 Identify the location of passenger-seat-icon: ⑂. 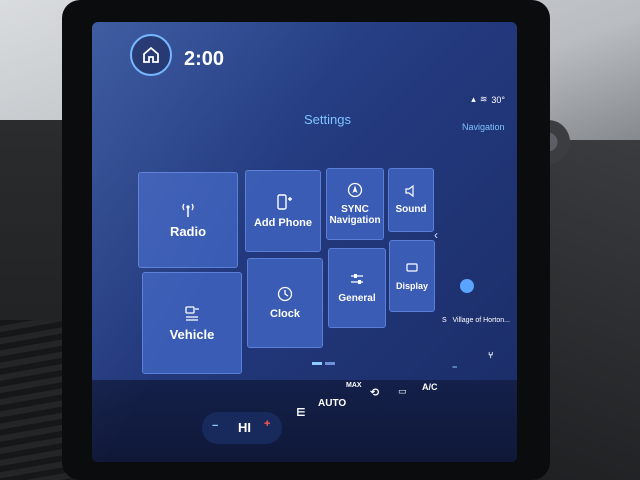
(490, 355).